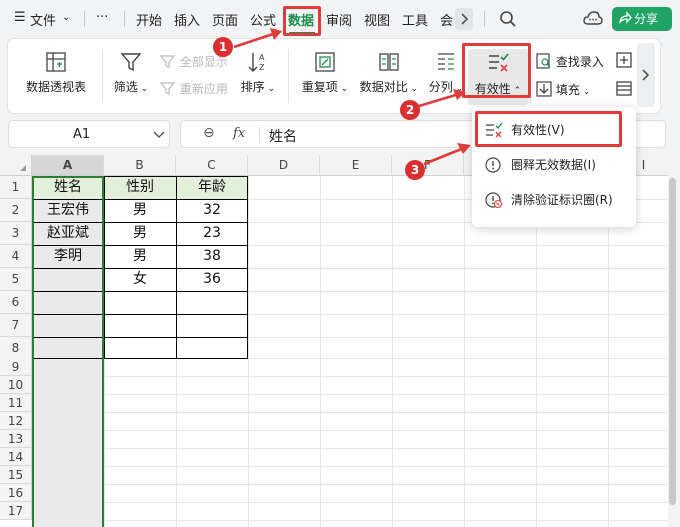 The width and height of the screenshot is (680, 527). What do you see at coordinates (125, 87) in the screenshot?
I see `filter-label: 筛选` at bounding box center [125, 87].